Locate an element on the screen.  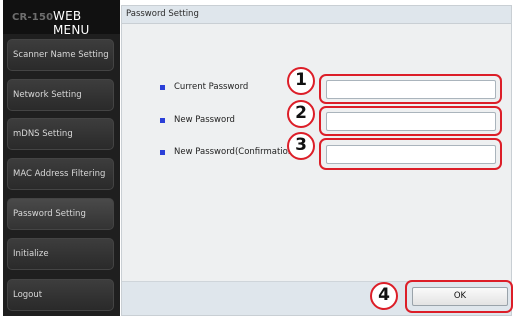
sidebar-item-mac-address-filtering: MAC Address Filtering is located at coordinates (60, 174).